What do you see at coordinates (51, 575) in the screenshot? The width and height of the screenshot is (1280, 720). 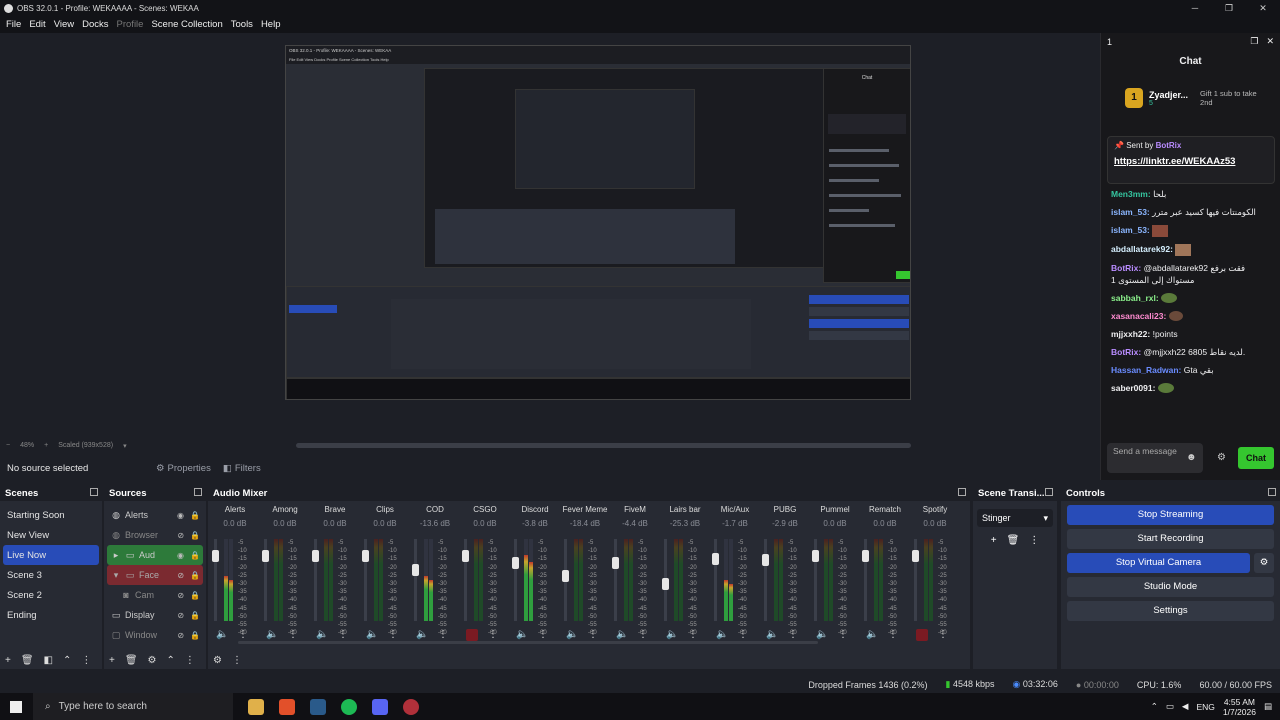 I see `scene-item: Scene 3` at bounding box center [51, 575].